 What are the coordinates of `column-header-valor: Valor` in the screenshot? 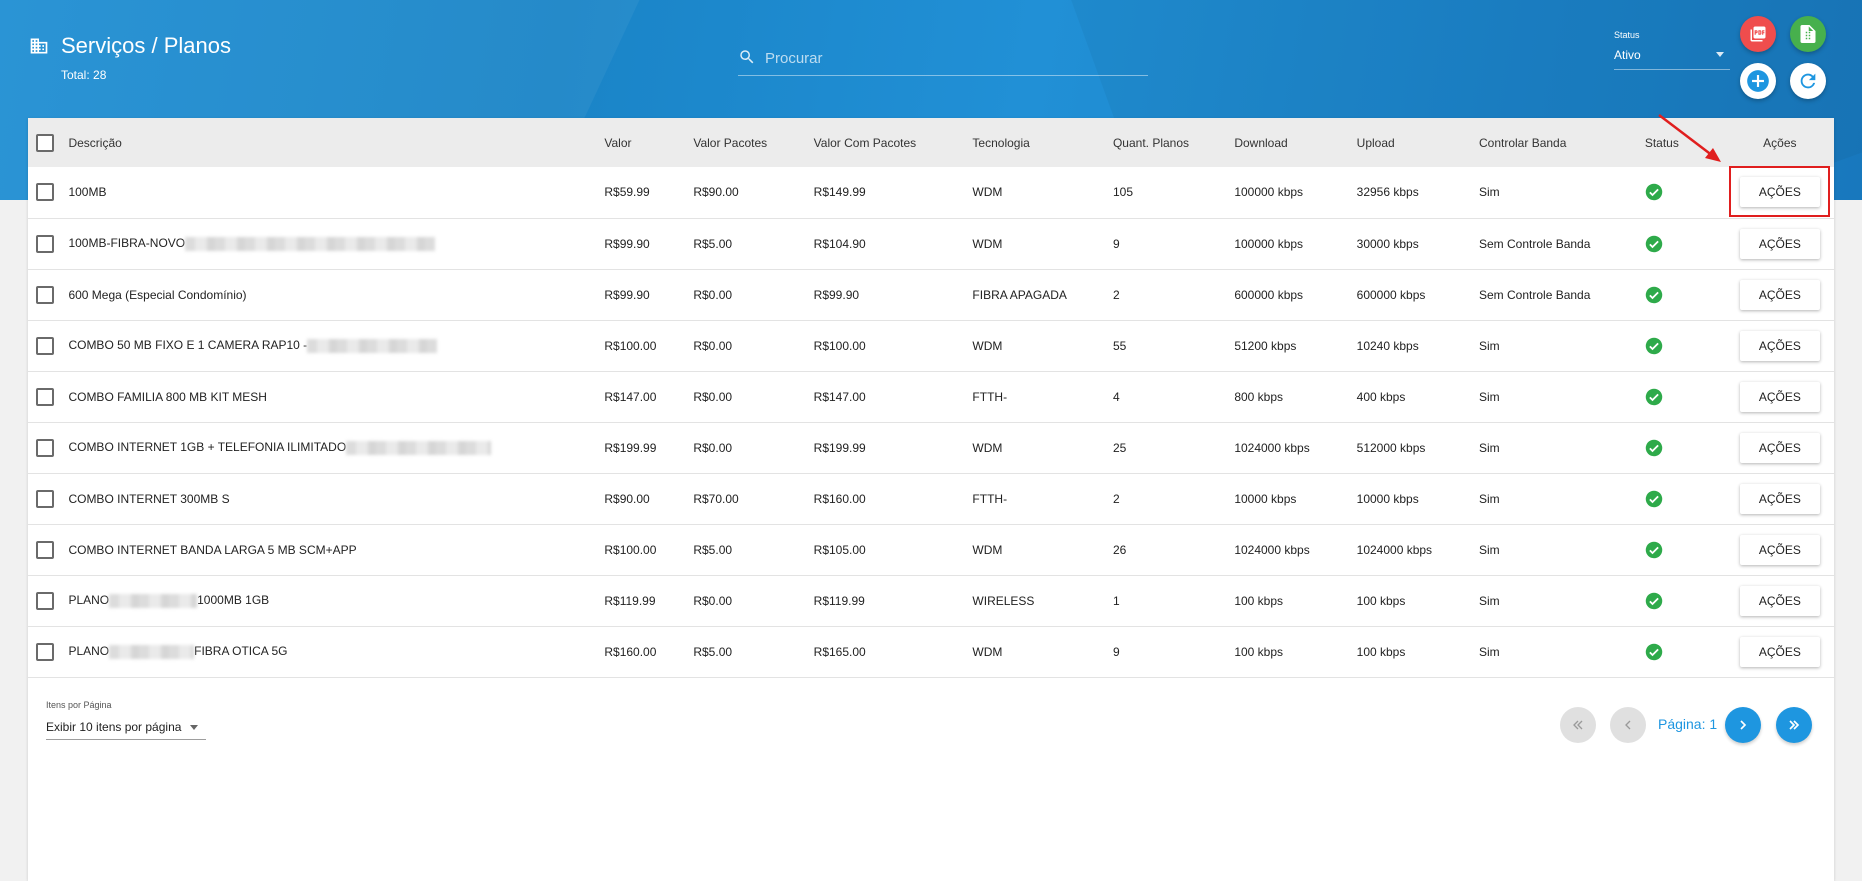 It's located at (648, 142).